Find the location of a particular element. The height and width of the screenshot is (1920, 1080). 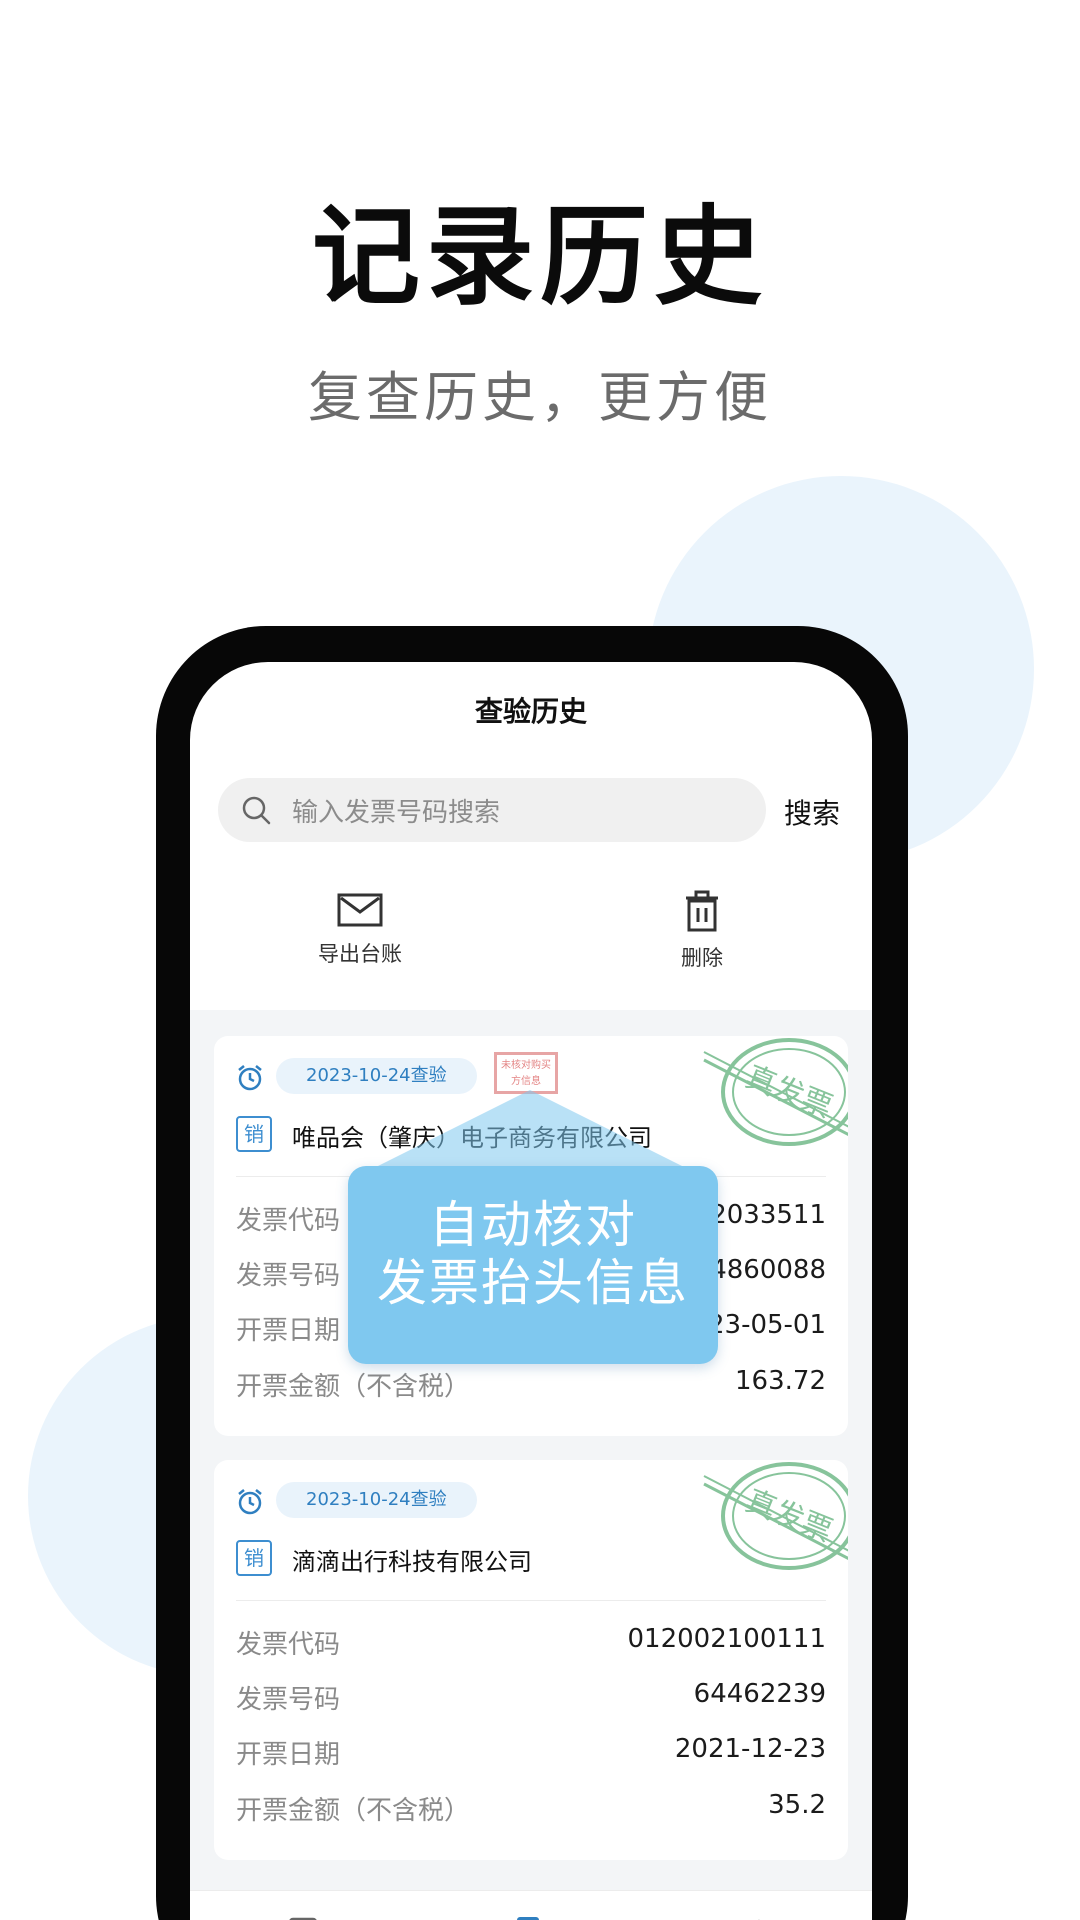

history-doc-icon is located at coordinates (531, 1917).